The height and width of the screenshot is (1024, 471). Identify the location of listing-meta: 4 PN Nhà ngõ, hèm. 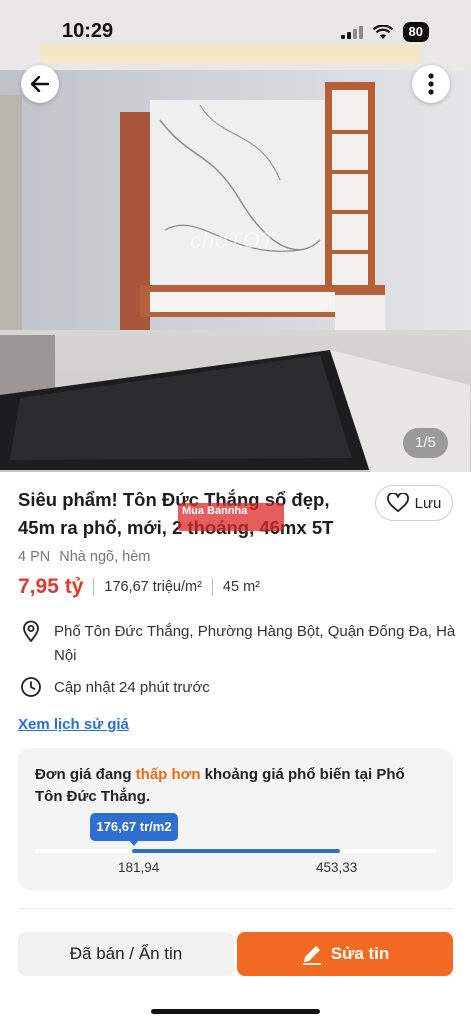
(84, 557).